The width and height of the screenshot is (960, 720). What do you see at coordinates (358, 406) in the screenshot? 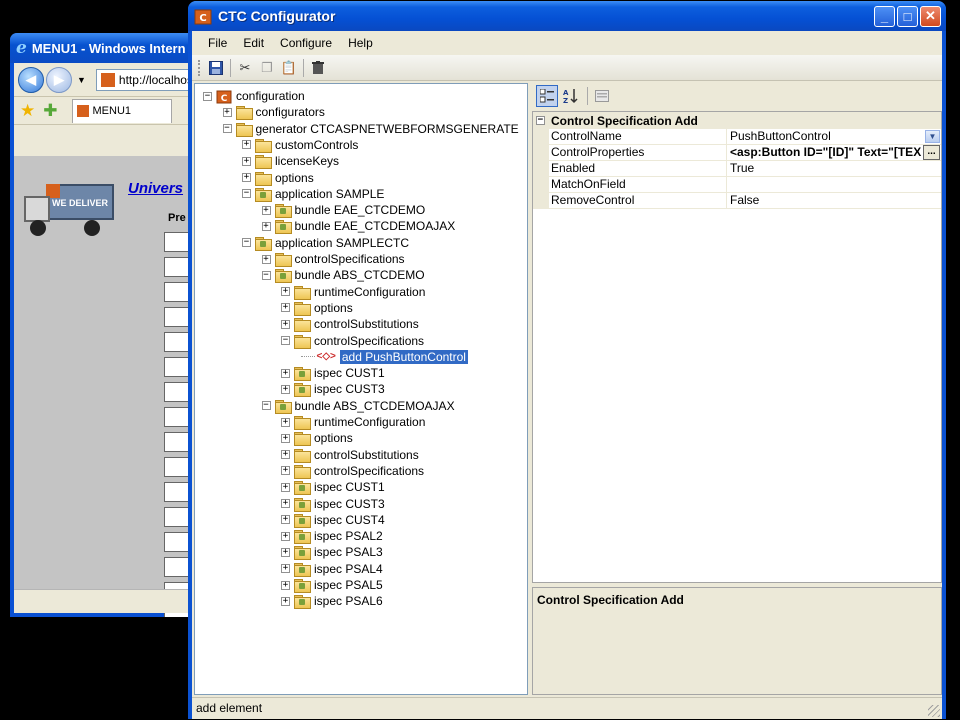
I see `tree-node: − bundle ABS_CTCDEMOAJAX` at bounding box center [358, 406].